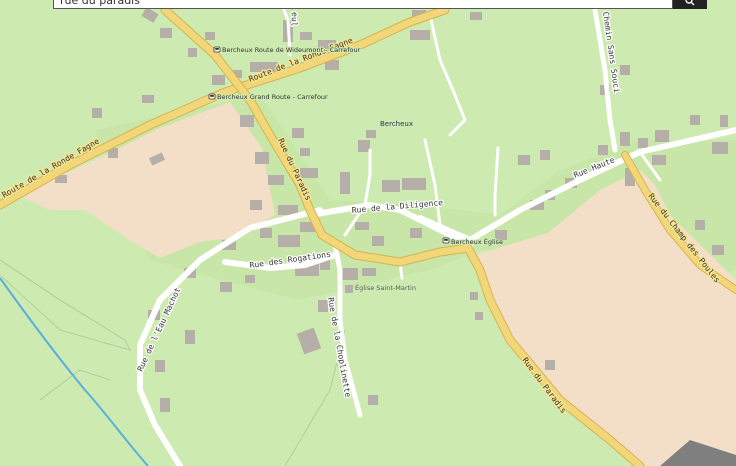  I want to click on search-icon, so click(690, 2).